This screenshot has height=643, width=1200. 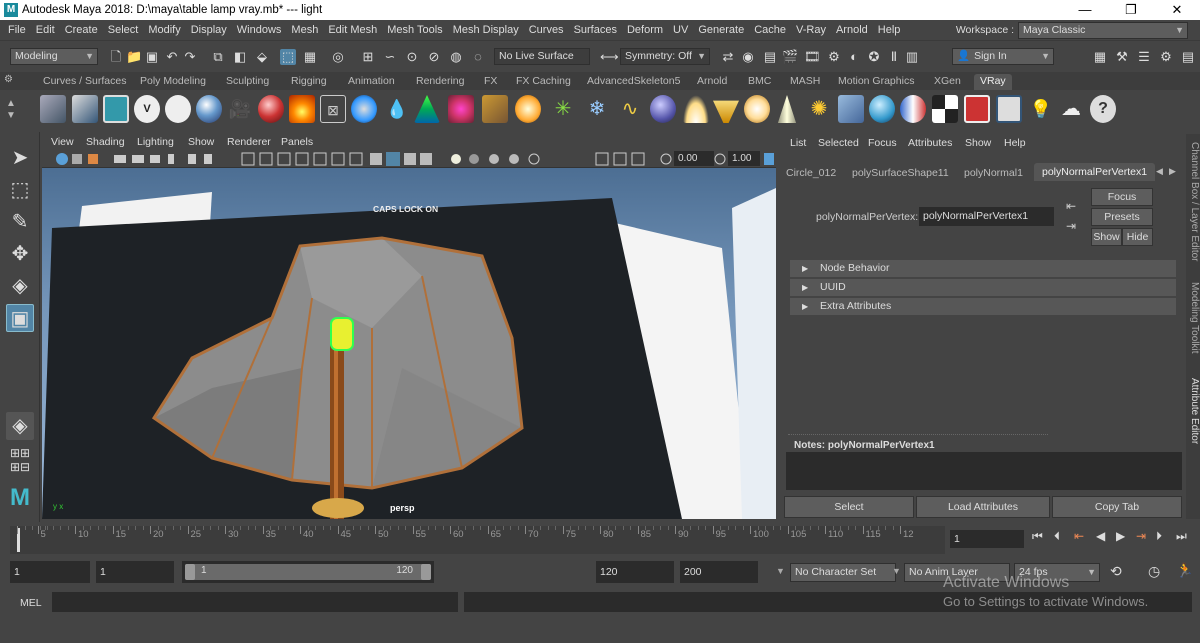 I want to click on menu-uv: UV, so click(x=680, y=30).